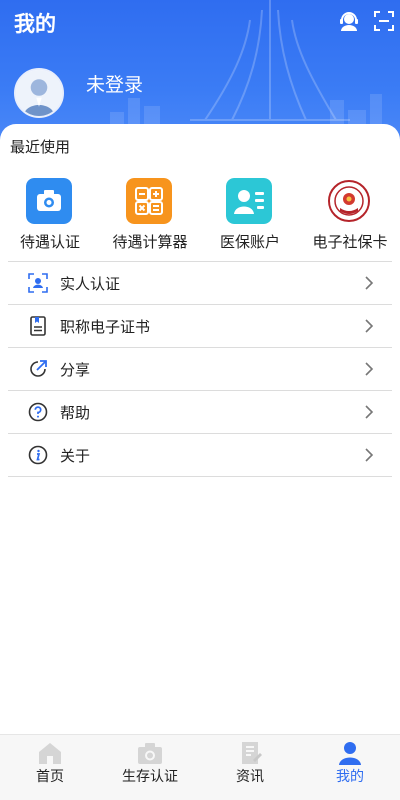 The image size is (400, 800). I want to click on tab-news: 资讯, so click(250, 767).